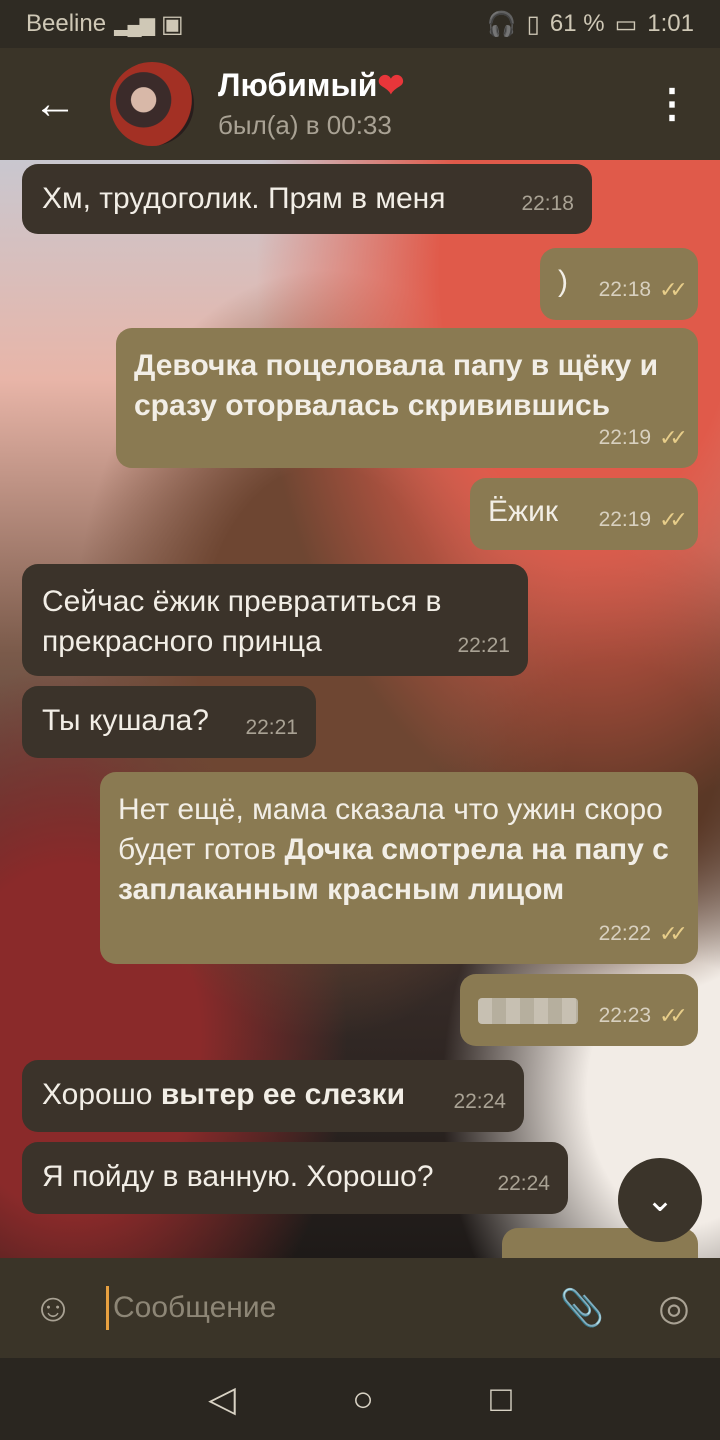  I want to click on back-button: ←, so click(55, 104).